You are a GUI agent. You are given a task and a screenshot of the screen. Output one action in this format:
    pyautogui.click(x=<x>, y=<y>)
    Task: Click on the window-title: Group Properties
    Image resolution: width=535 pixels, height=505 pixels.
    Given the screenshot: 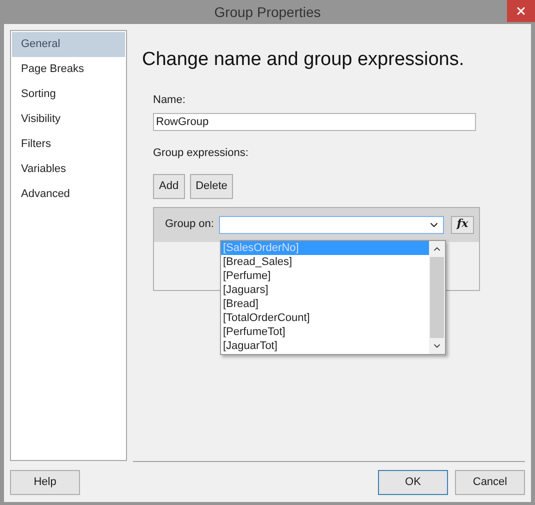 What is the action you would take?
    pyautogui.click(x=267, y=12)
    